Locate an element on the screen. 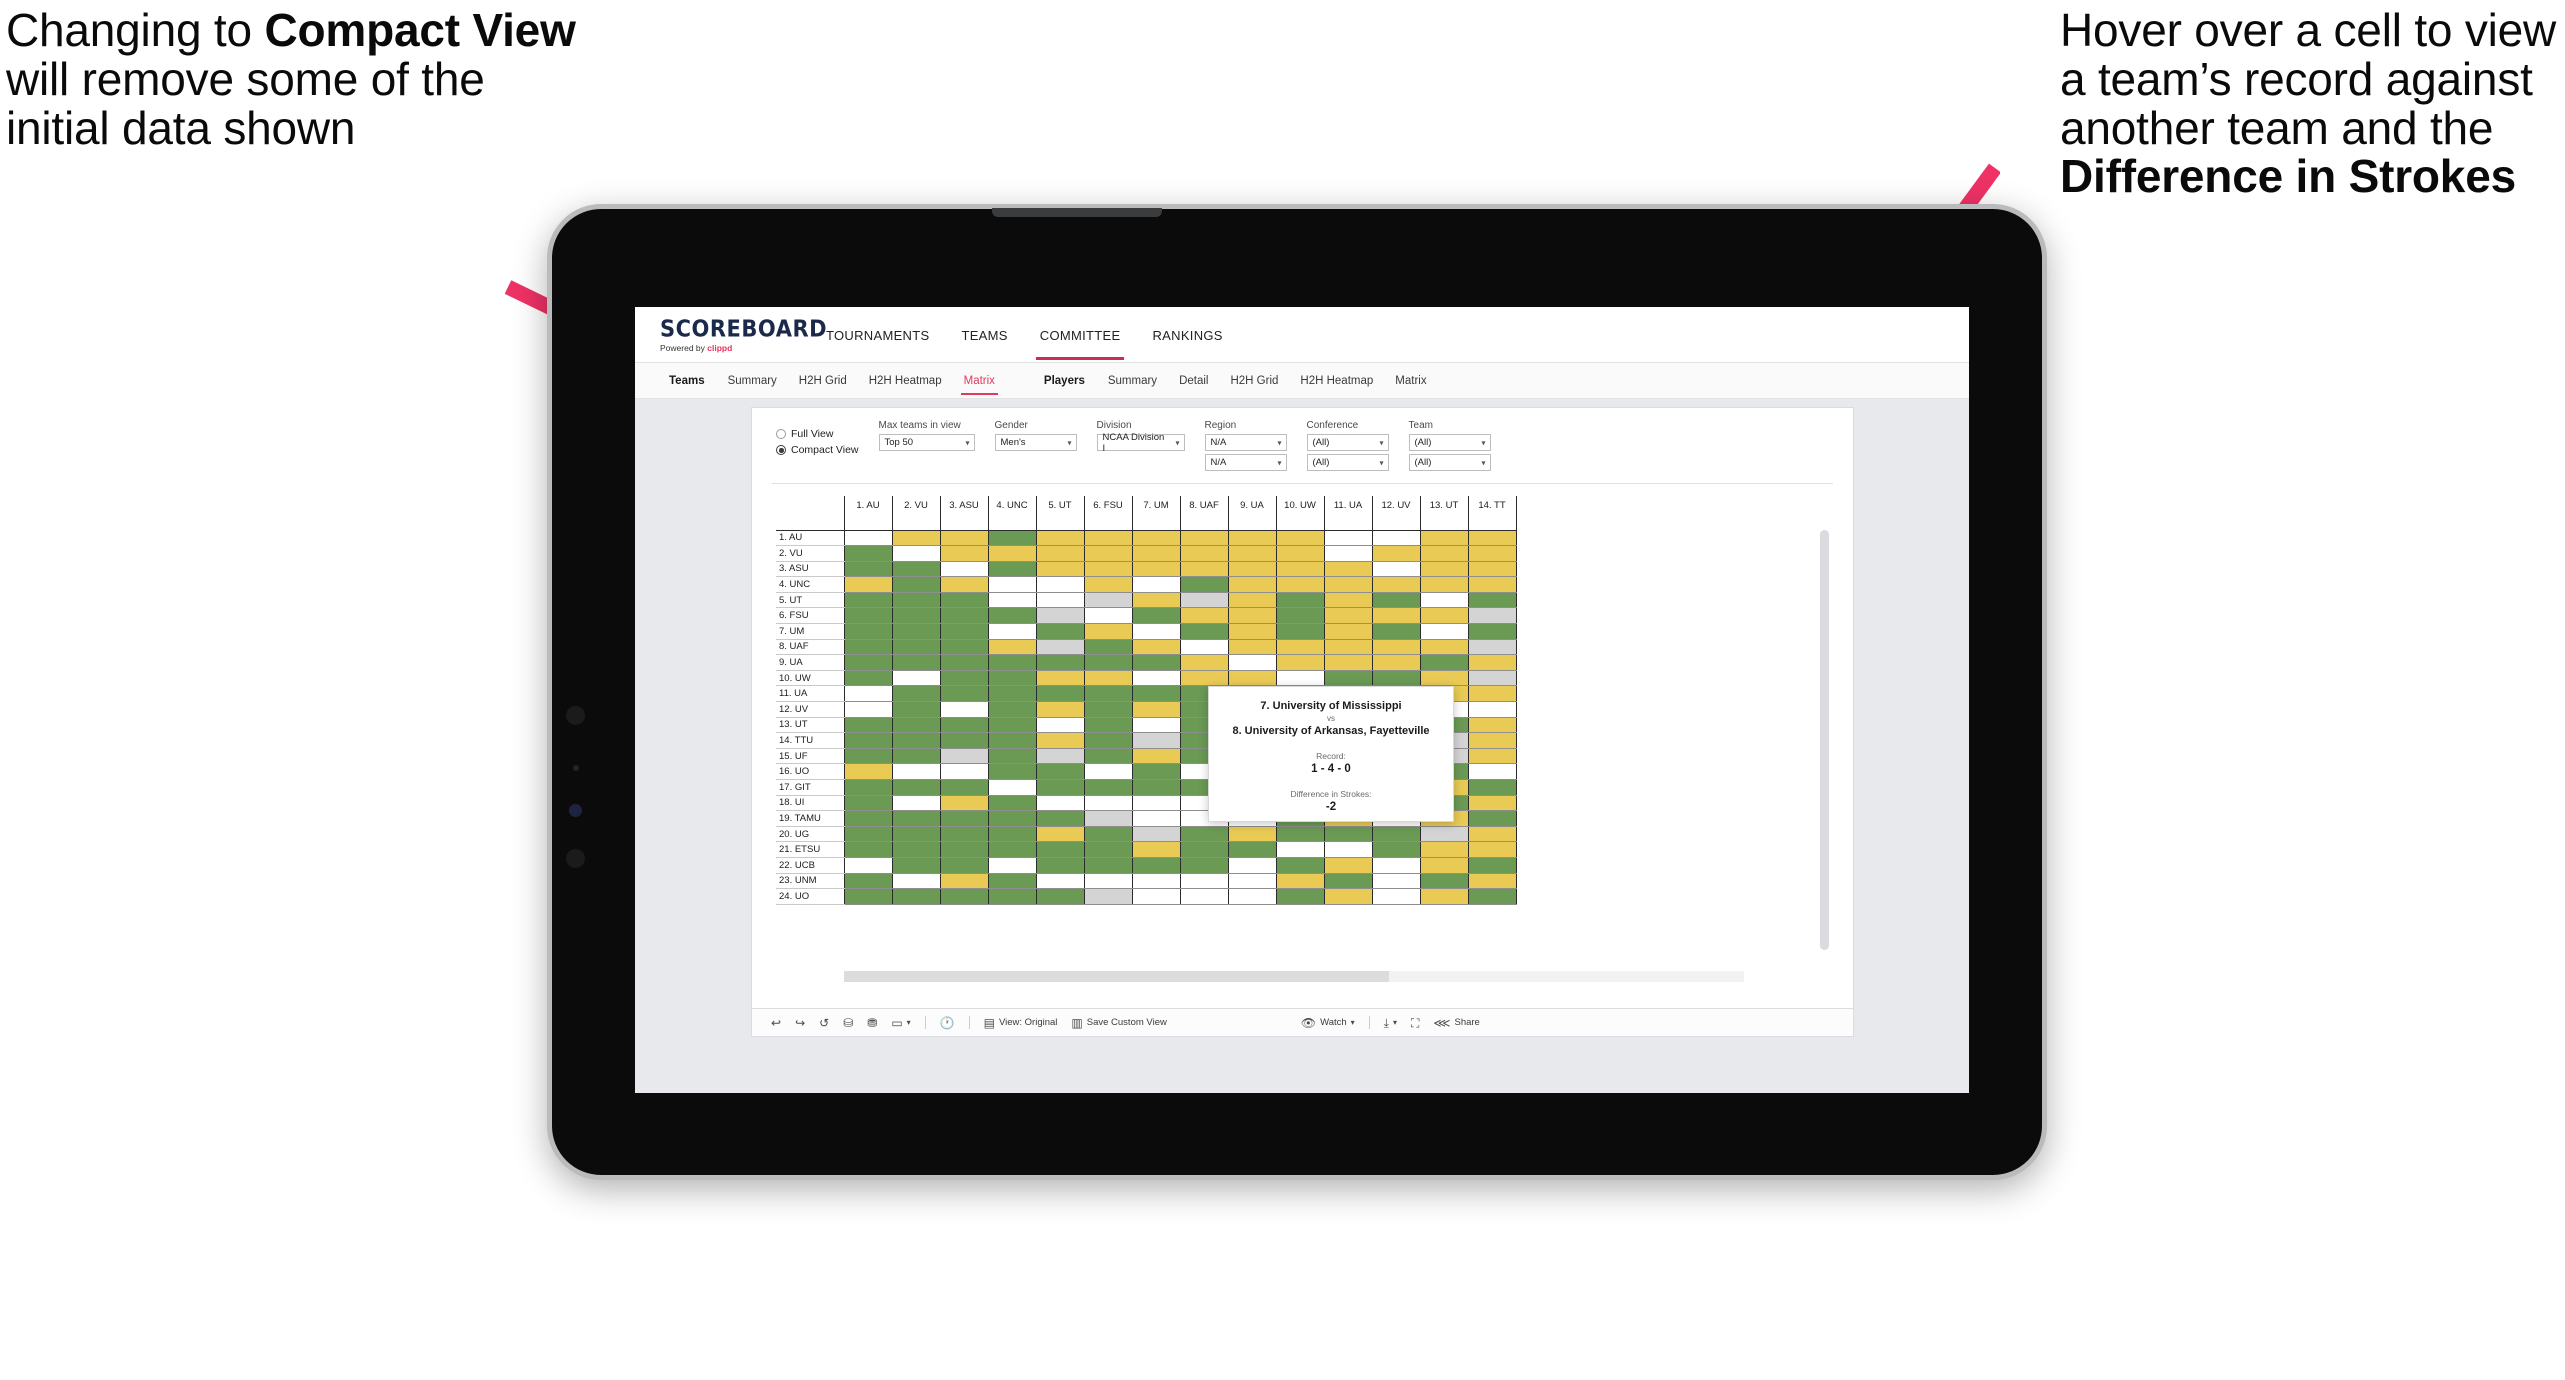 Image resolution: width=2565 pixels, height=1380 pixels. brand-logo: SCOREBOARD Powered by clippd is located at coordinates (743, 334).